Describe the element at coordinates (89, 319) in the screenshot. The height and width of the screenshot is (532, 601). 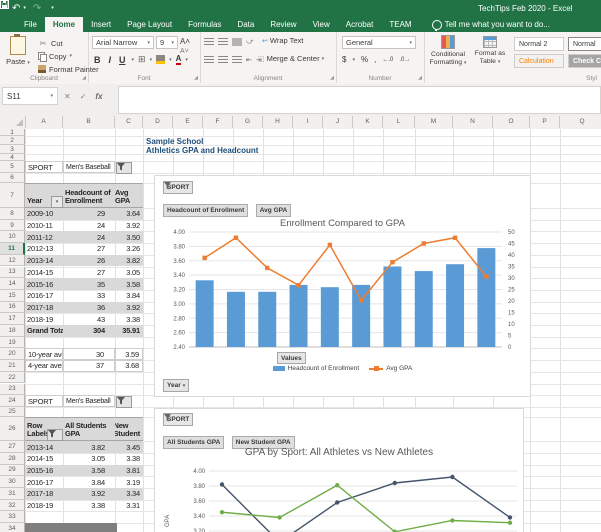
I see `pivot1-row9-value1: 43` at that location.